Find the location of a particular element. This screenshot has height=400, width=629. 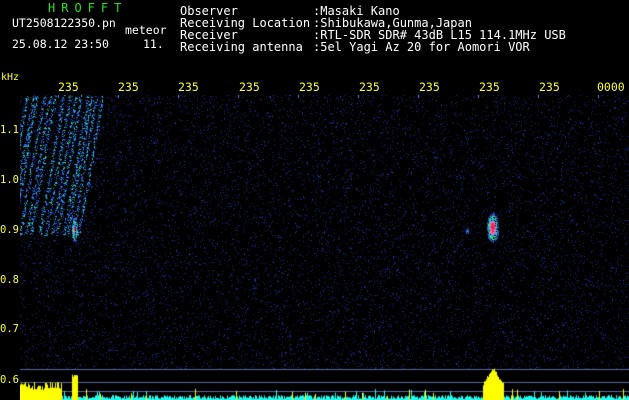

hrofft-logo: HROFFT is located at coordinates (88, 8).